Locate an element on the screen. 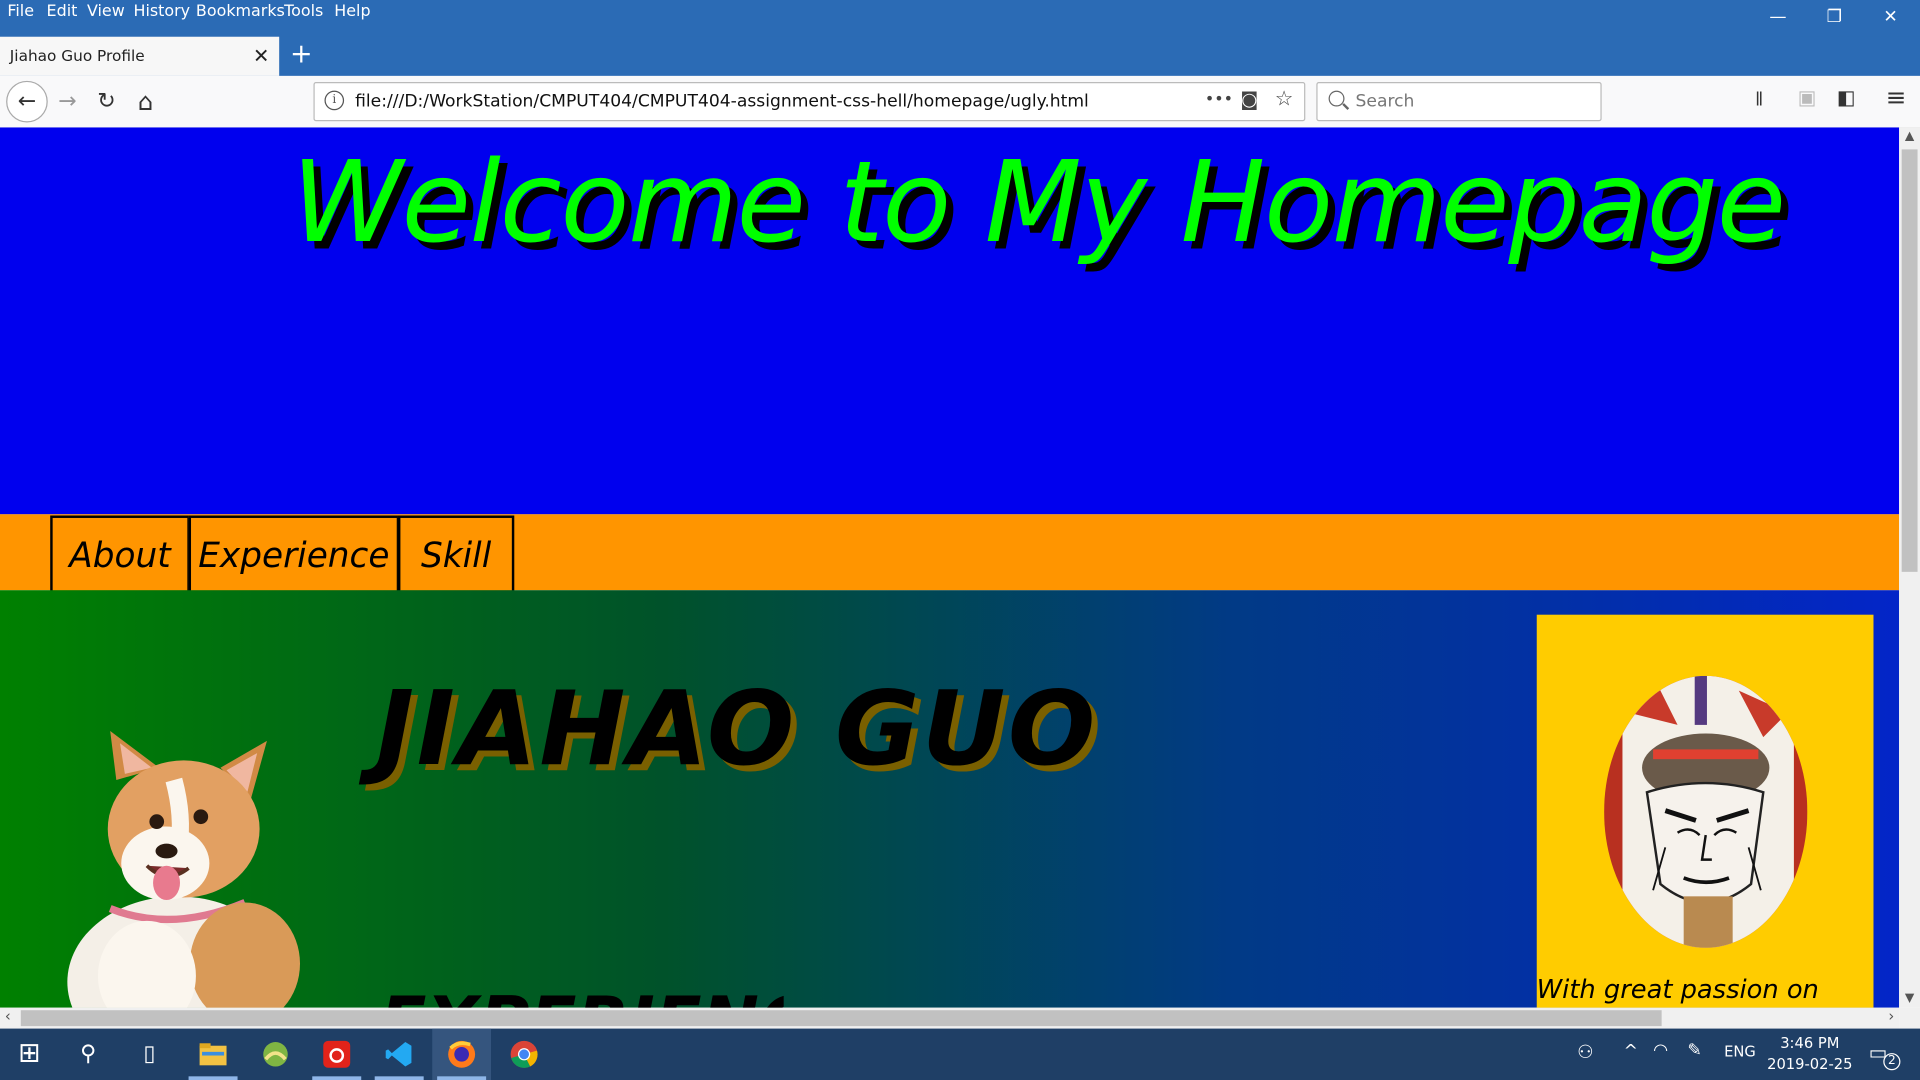 The width and height of the screenshot is (1920, 1080). profile-description: With great passion on is located at coordinates (1677, 989).